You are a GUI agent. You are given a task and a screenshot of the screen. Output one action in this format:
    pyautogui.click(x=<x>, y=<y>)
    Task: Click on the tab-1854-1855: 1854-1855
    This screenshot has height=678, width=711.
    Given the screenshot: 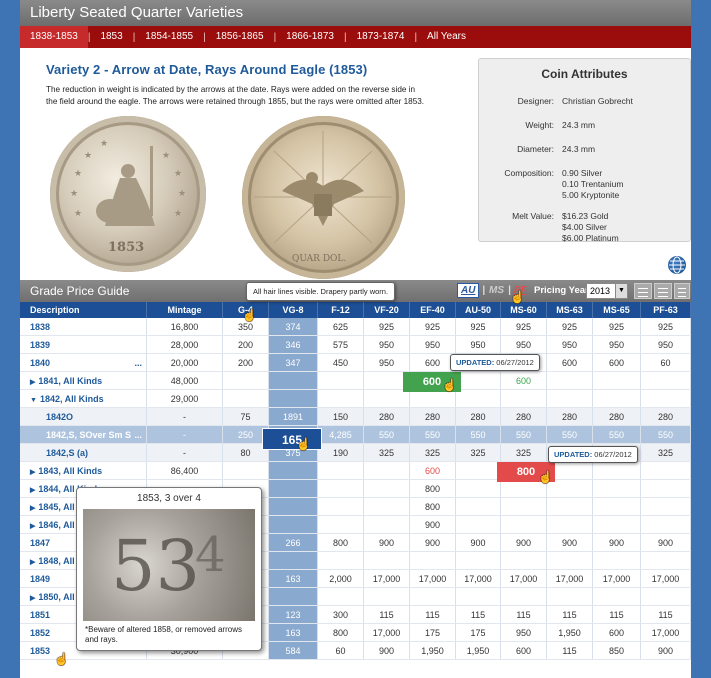 What is the action you would take?
    pyautogui.click(x=169, y=37)
    